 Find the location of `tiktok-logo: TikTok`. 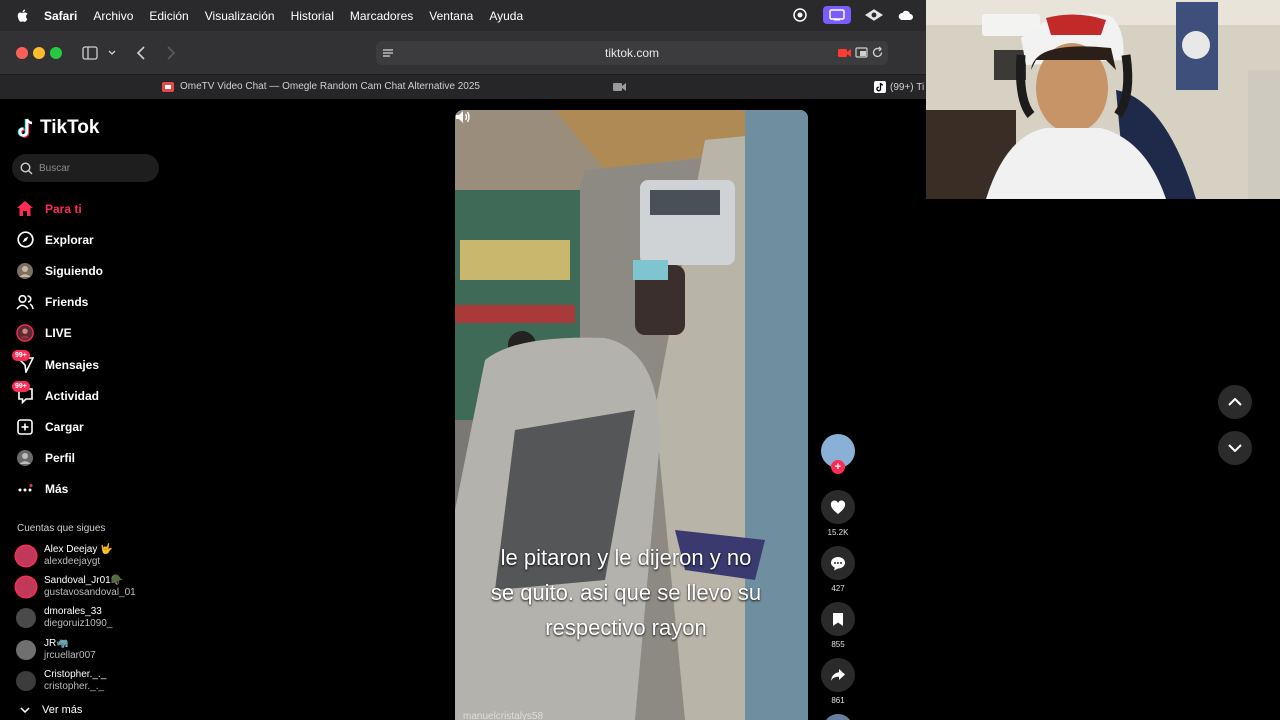

tiktok-logo: TikTok is located at coordinates (57, 128).